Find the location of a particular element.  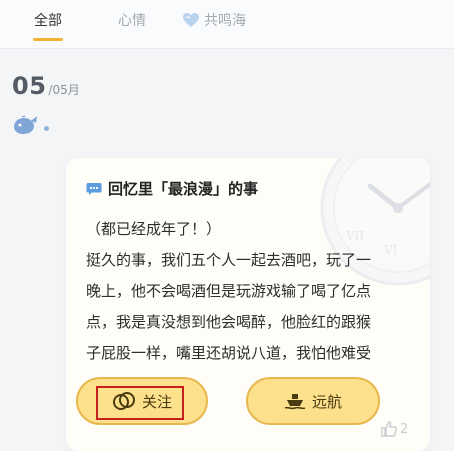

whale-icon is located at coordinates (25, 128).